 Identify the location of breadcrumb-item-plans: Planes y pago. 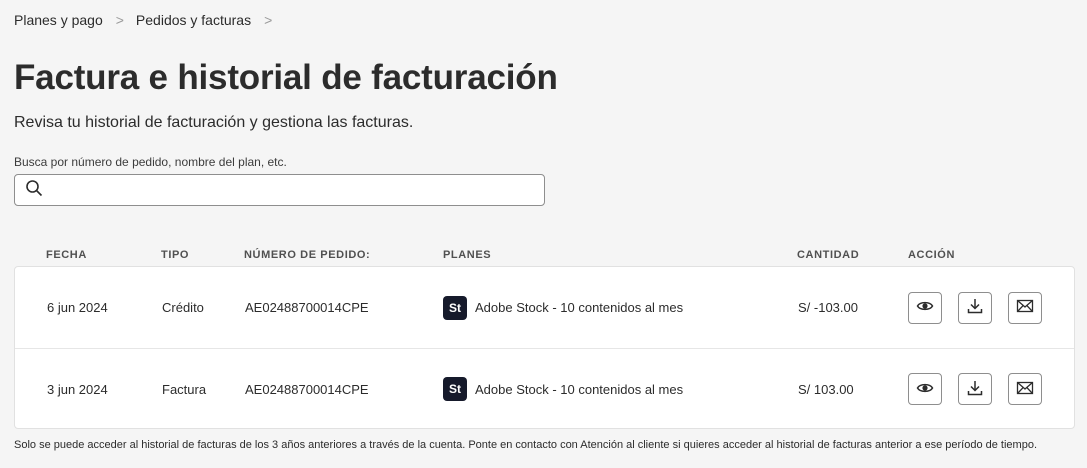
(58, 20).